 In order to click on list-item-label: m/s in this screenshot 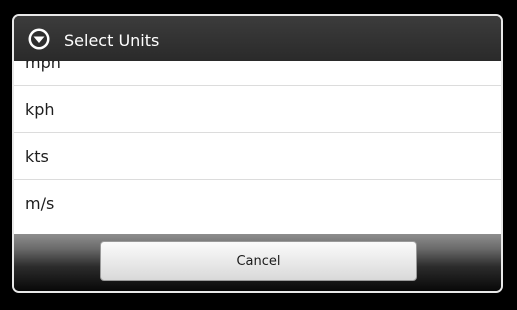, I will do `click(40, 203)`.